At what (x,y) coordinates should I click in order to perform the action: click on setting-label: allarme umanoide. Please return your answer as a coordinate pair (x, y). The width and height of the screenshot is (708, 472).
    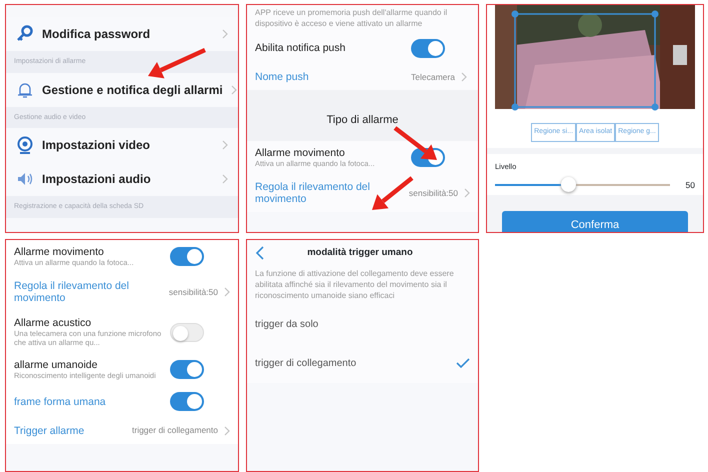
    Looking at the image, I should click on (56, 365).